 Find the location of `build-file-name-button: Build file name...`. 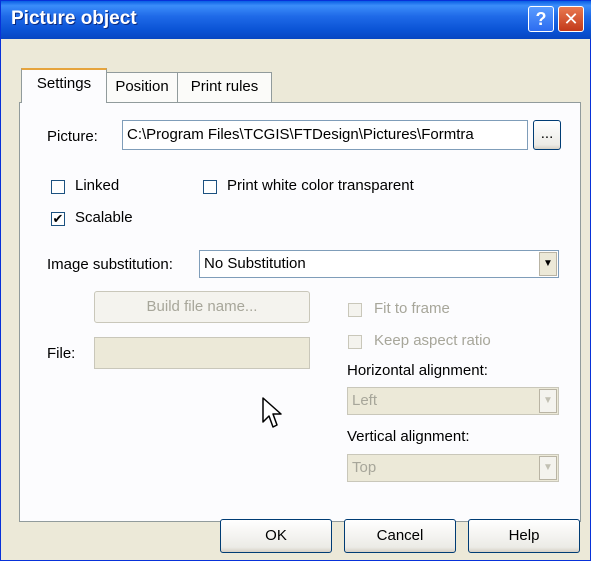

build-file-name-button: Build file name... is located at coordinates (202, 307).